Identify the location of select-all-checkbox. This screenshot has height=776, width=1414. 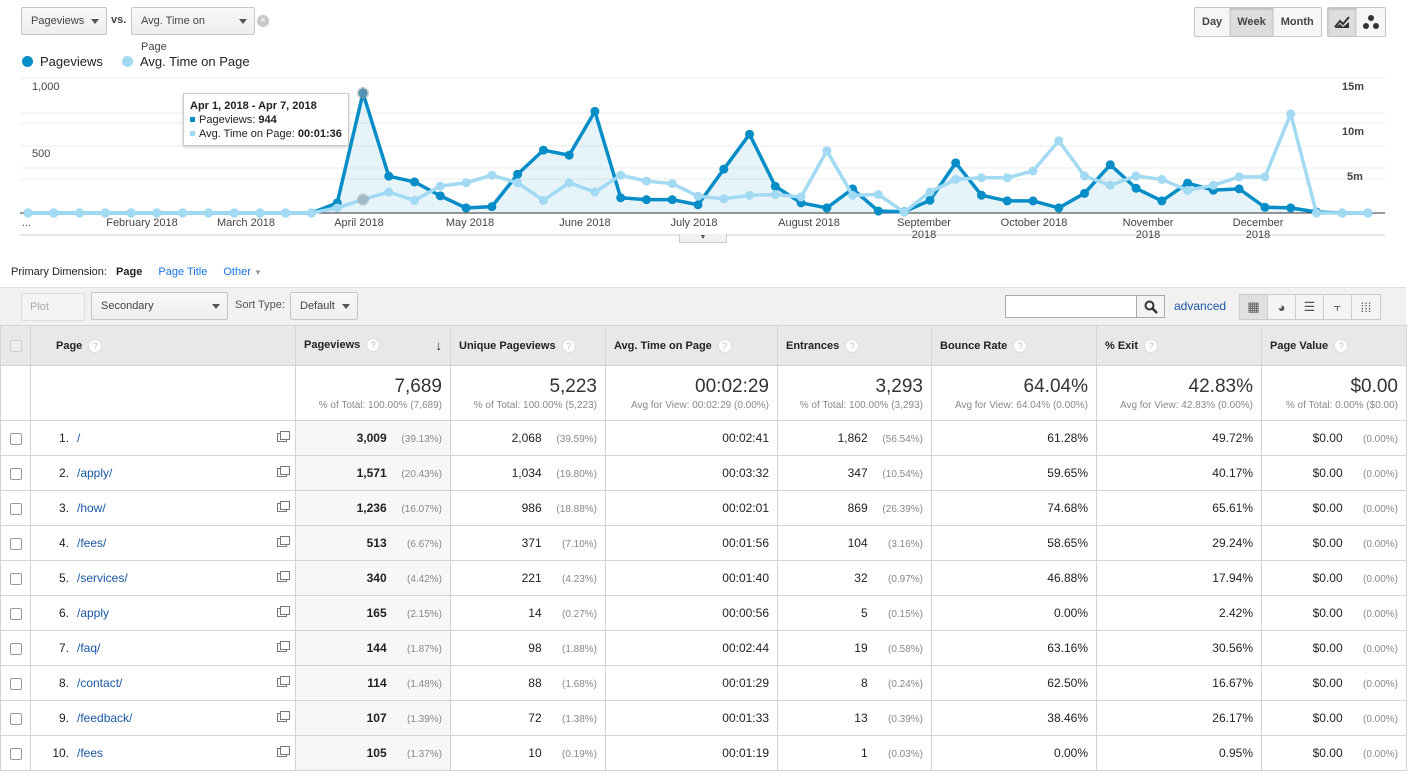
(15, 345).